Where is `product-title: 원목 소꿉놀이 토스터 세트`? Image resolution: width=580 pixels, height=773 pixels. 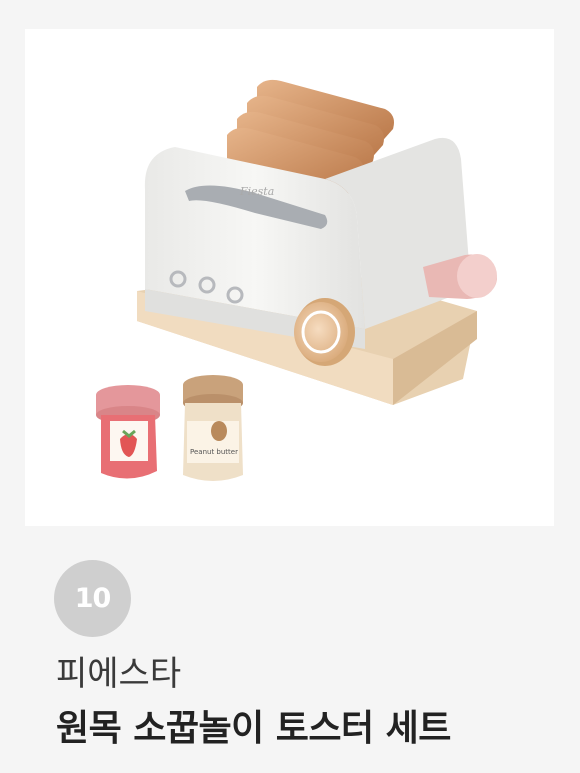
product-title: 원목 소꿉놀이 토스터 세트 is located at coordinates (306, 729).